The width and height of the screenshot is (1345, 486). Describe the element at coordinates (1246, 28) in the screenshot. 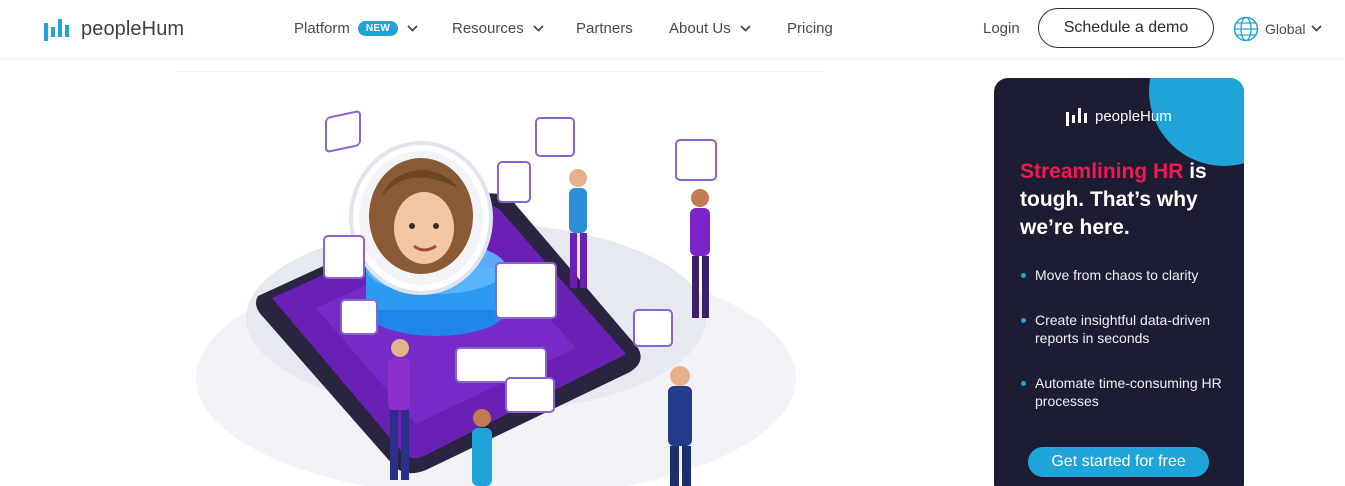

I see `globe-icon` at that location.